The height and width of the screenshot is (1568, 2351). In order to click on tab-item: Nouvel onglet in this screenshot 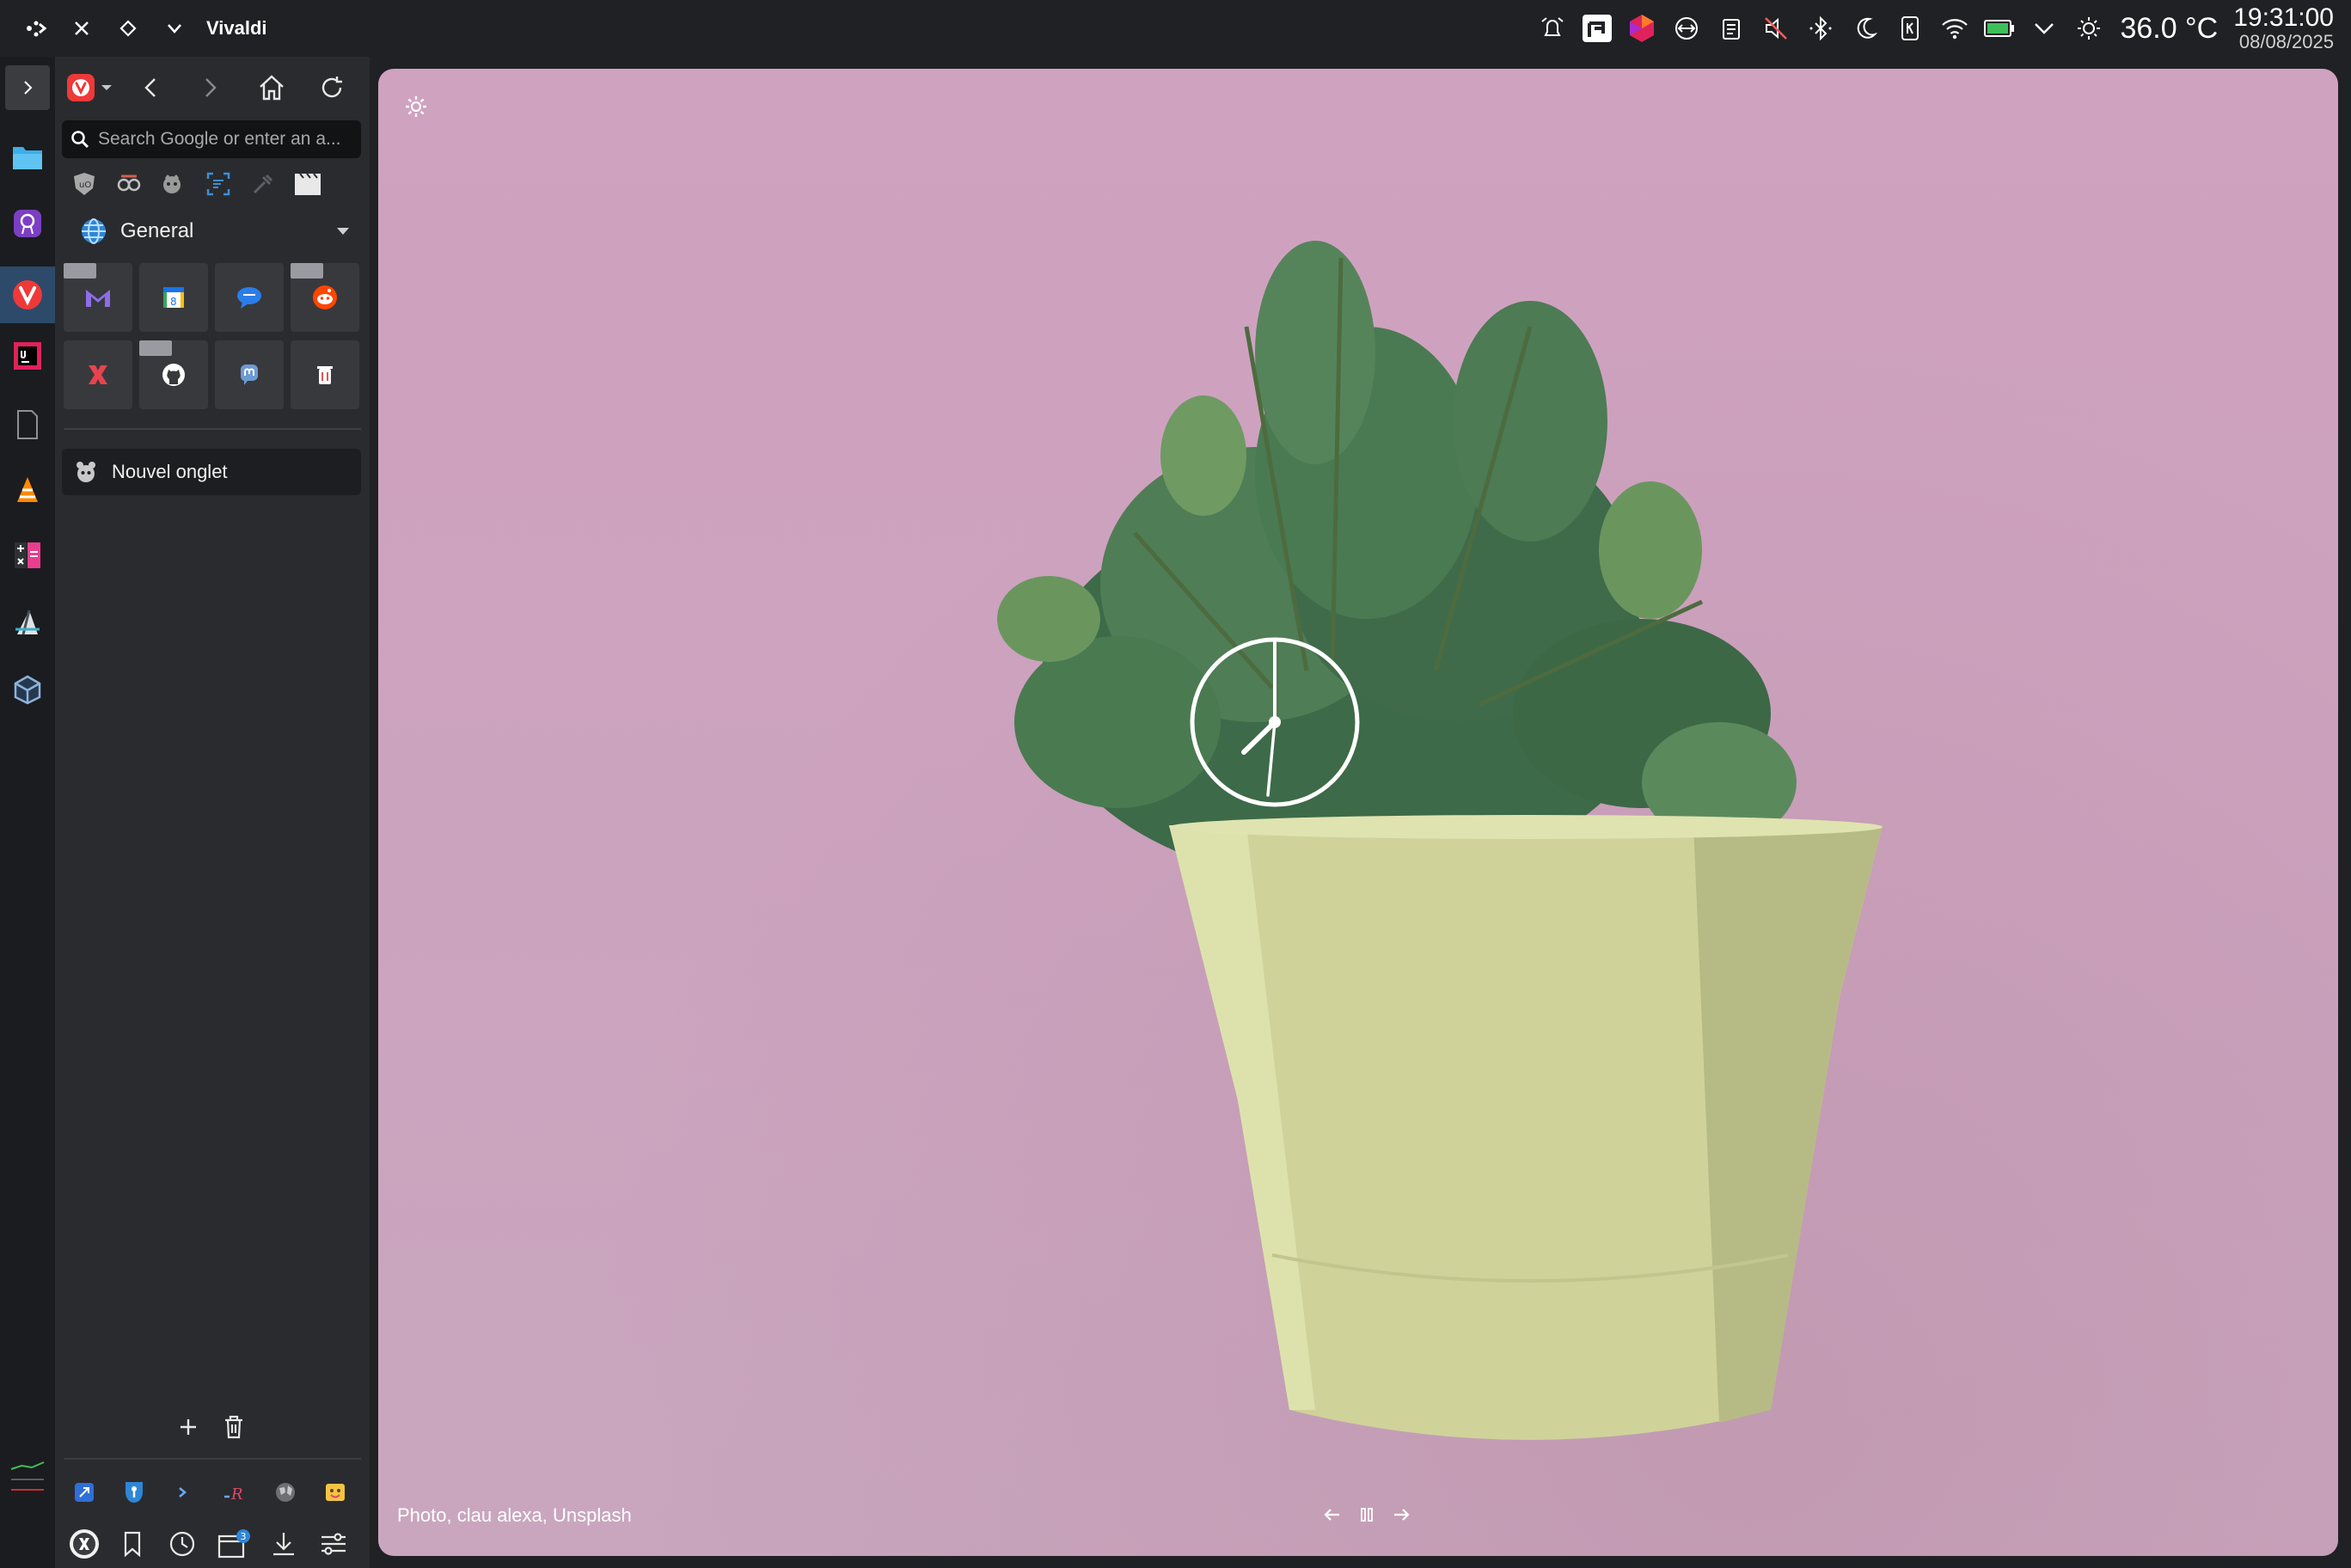, I will do `click(211, 472)`.